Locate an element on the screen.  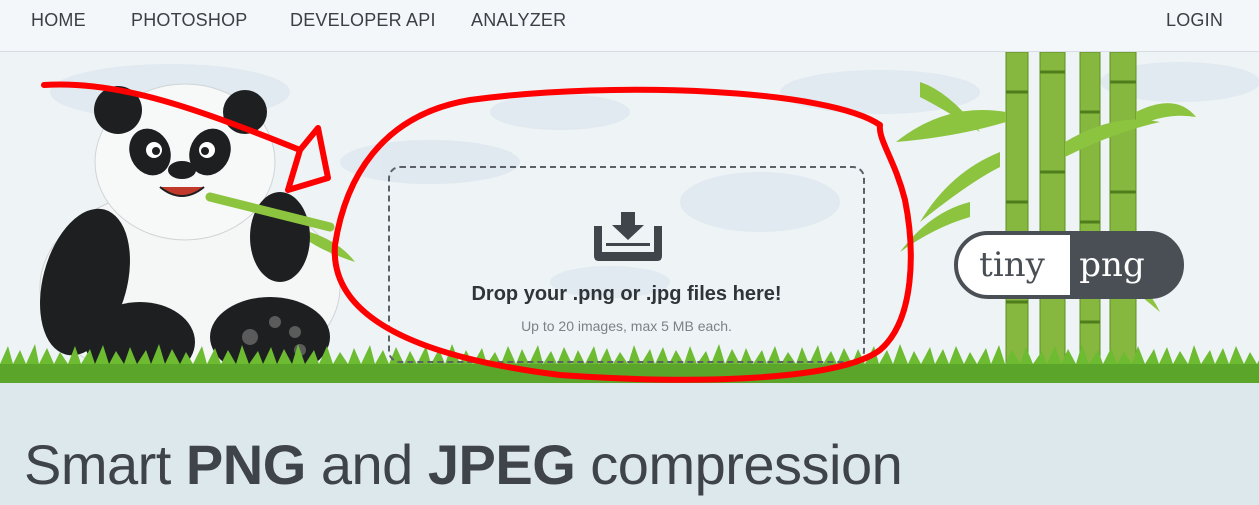
nav-analyzer-link: ANALYZER is located at coordinates (518, 20).